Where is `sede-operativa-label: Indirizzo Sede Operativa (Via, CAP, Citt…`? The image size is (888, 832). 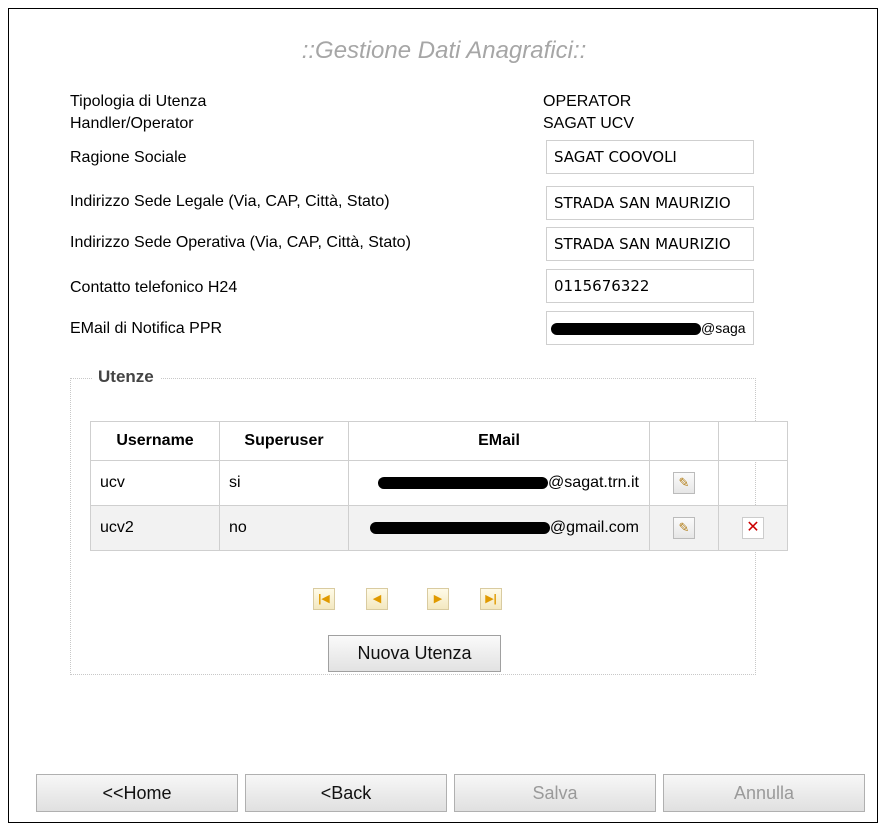 sede-operativa-label: Indirizzo Sede Operativa (Via, CAP, Citt… is located at coordinates (240, 242).